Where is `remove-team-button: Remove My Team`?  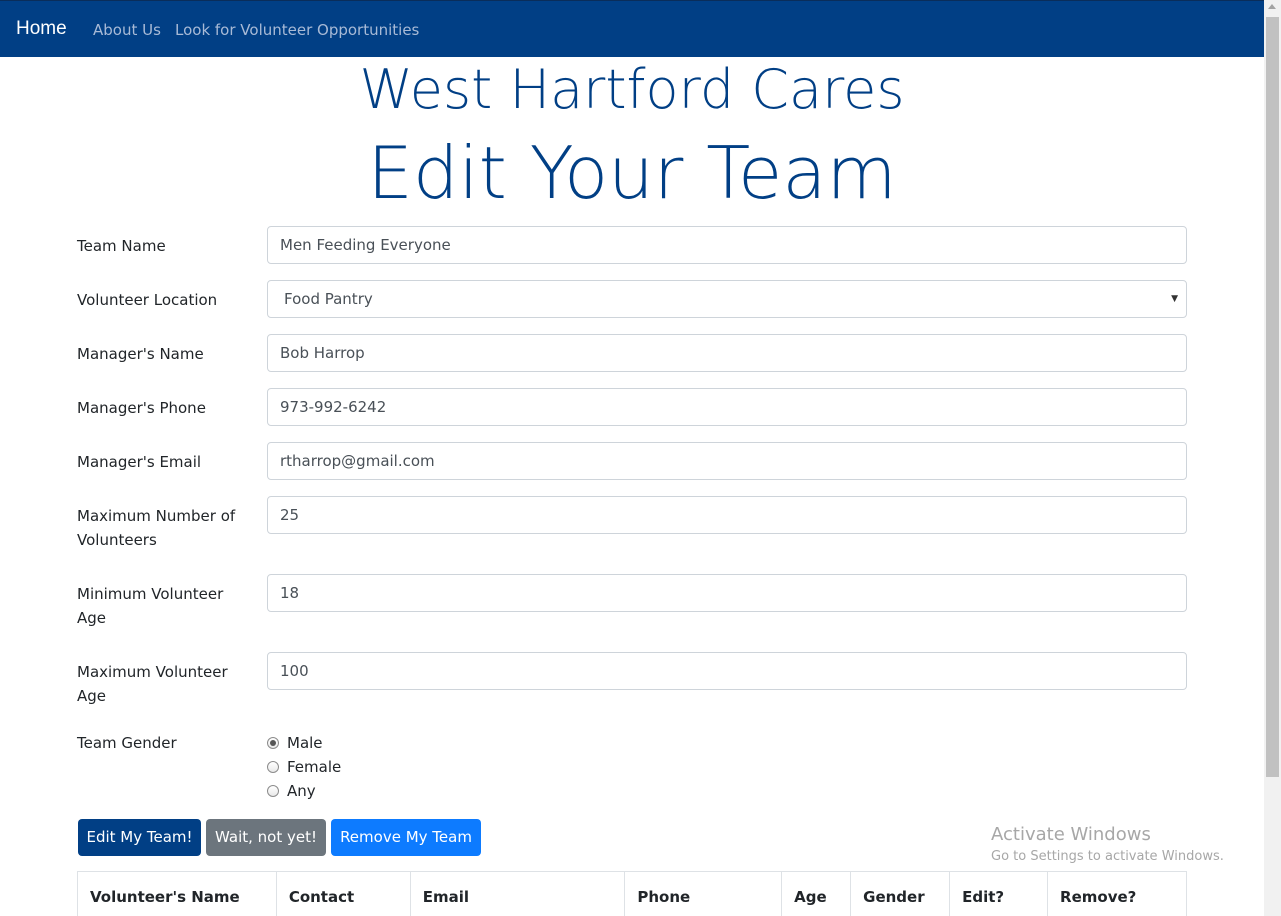
remove-team-button: Remove My Team is located at coordinates (406, 837).